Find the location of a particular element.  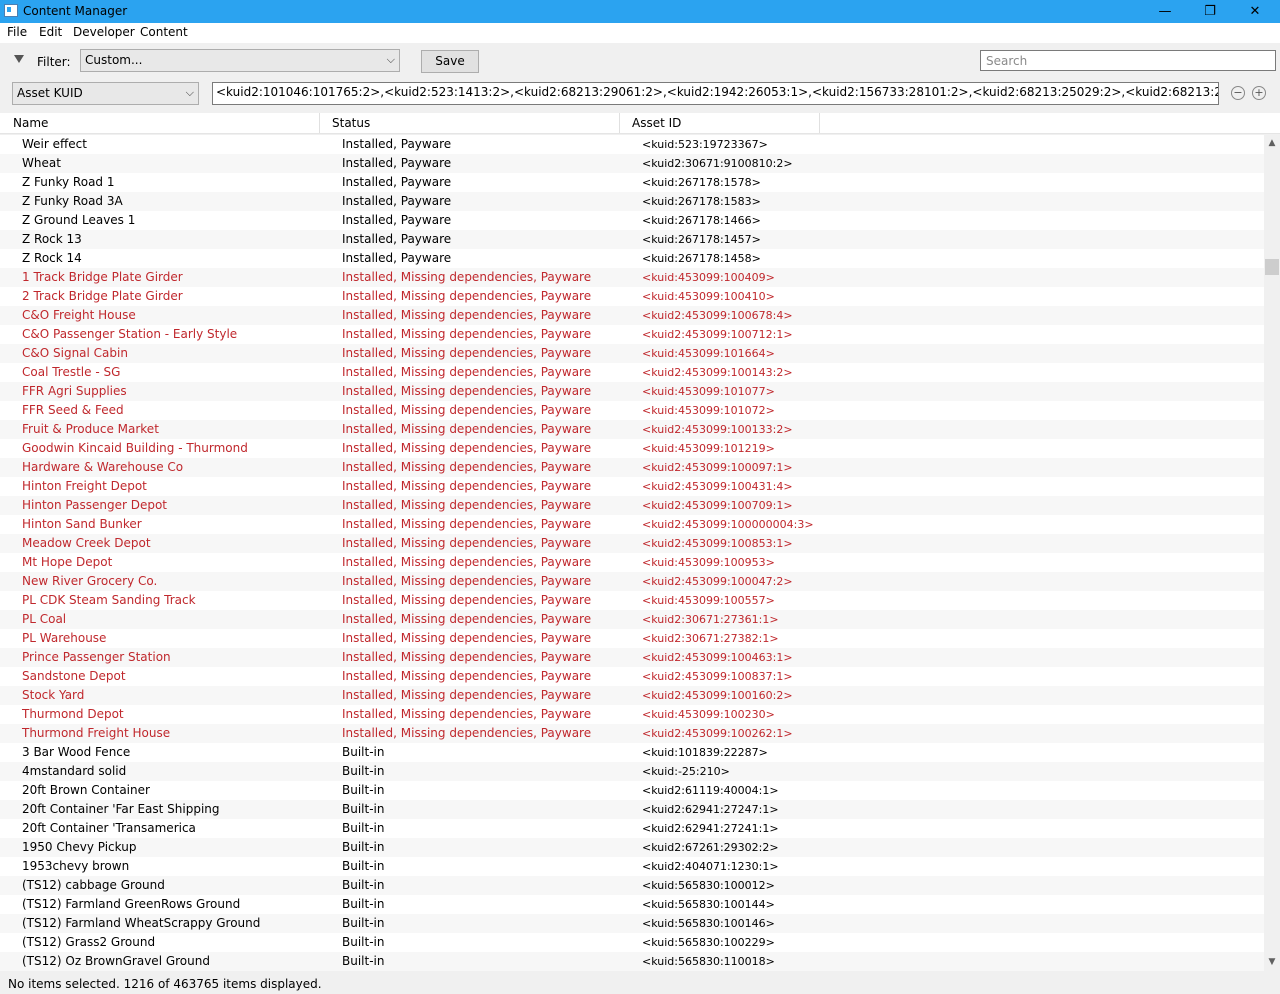

cell-name: Weir effect is located at coordinates (54, 144).